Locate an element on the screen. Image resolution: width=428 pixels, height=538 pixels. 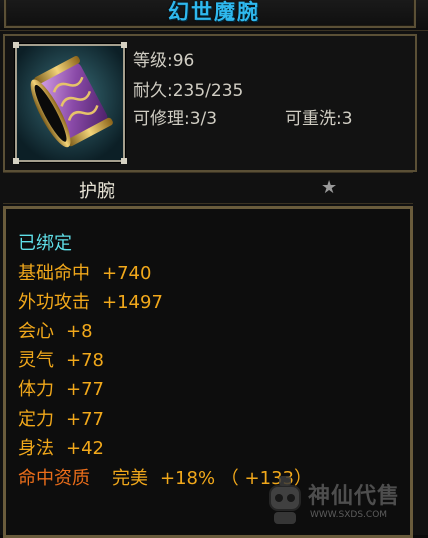
watermark-url: WWW.SXDS.COM is located at coordinates (349, 515).